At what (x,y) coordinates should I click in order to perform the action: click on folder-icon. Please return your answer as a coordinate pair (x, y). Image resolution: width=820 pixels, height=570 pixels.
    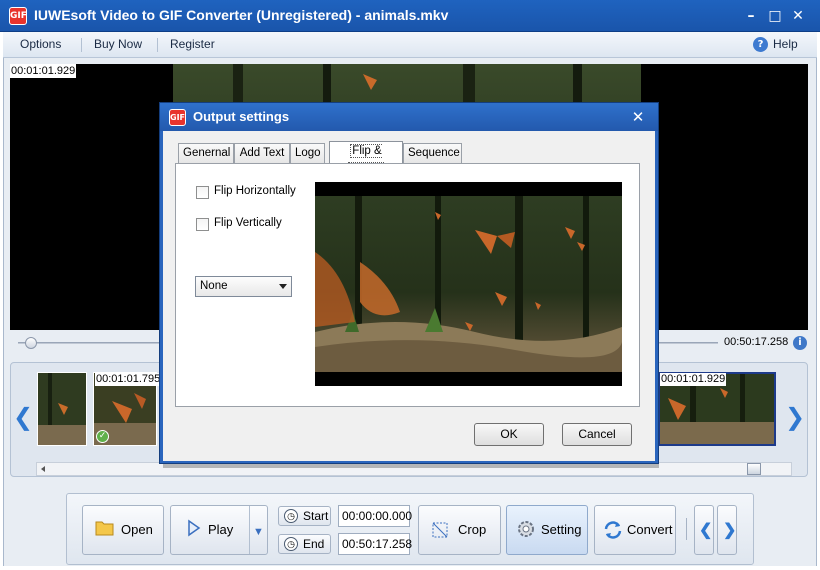
    Looking at the image, I should click on (104, 528).